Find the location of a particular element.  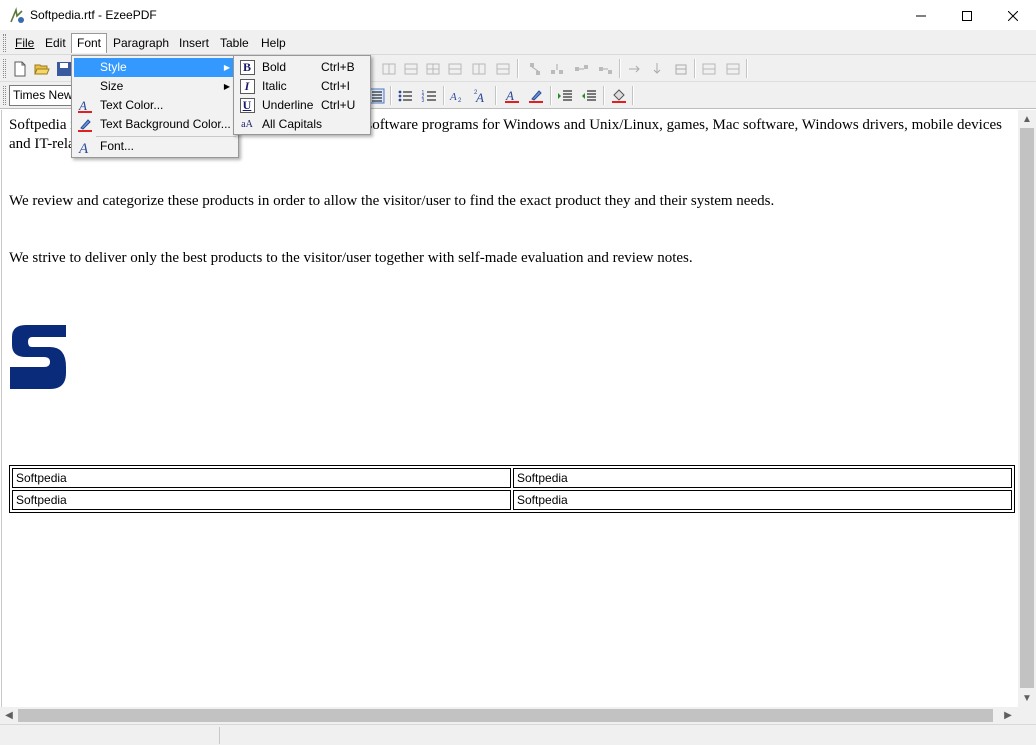

toolbar-button-d is located at coordinates (455, 69).